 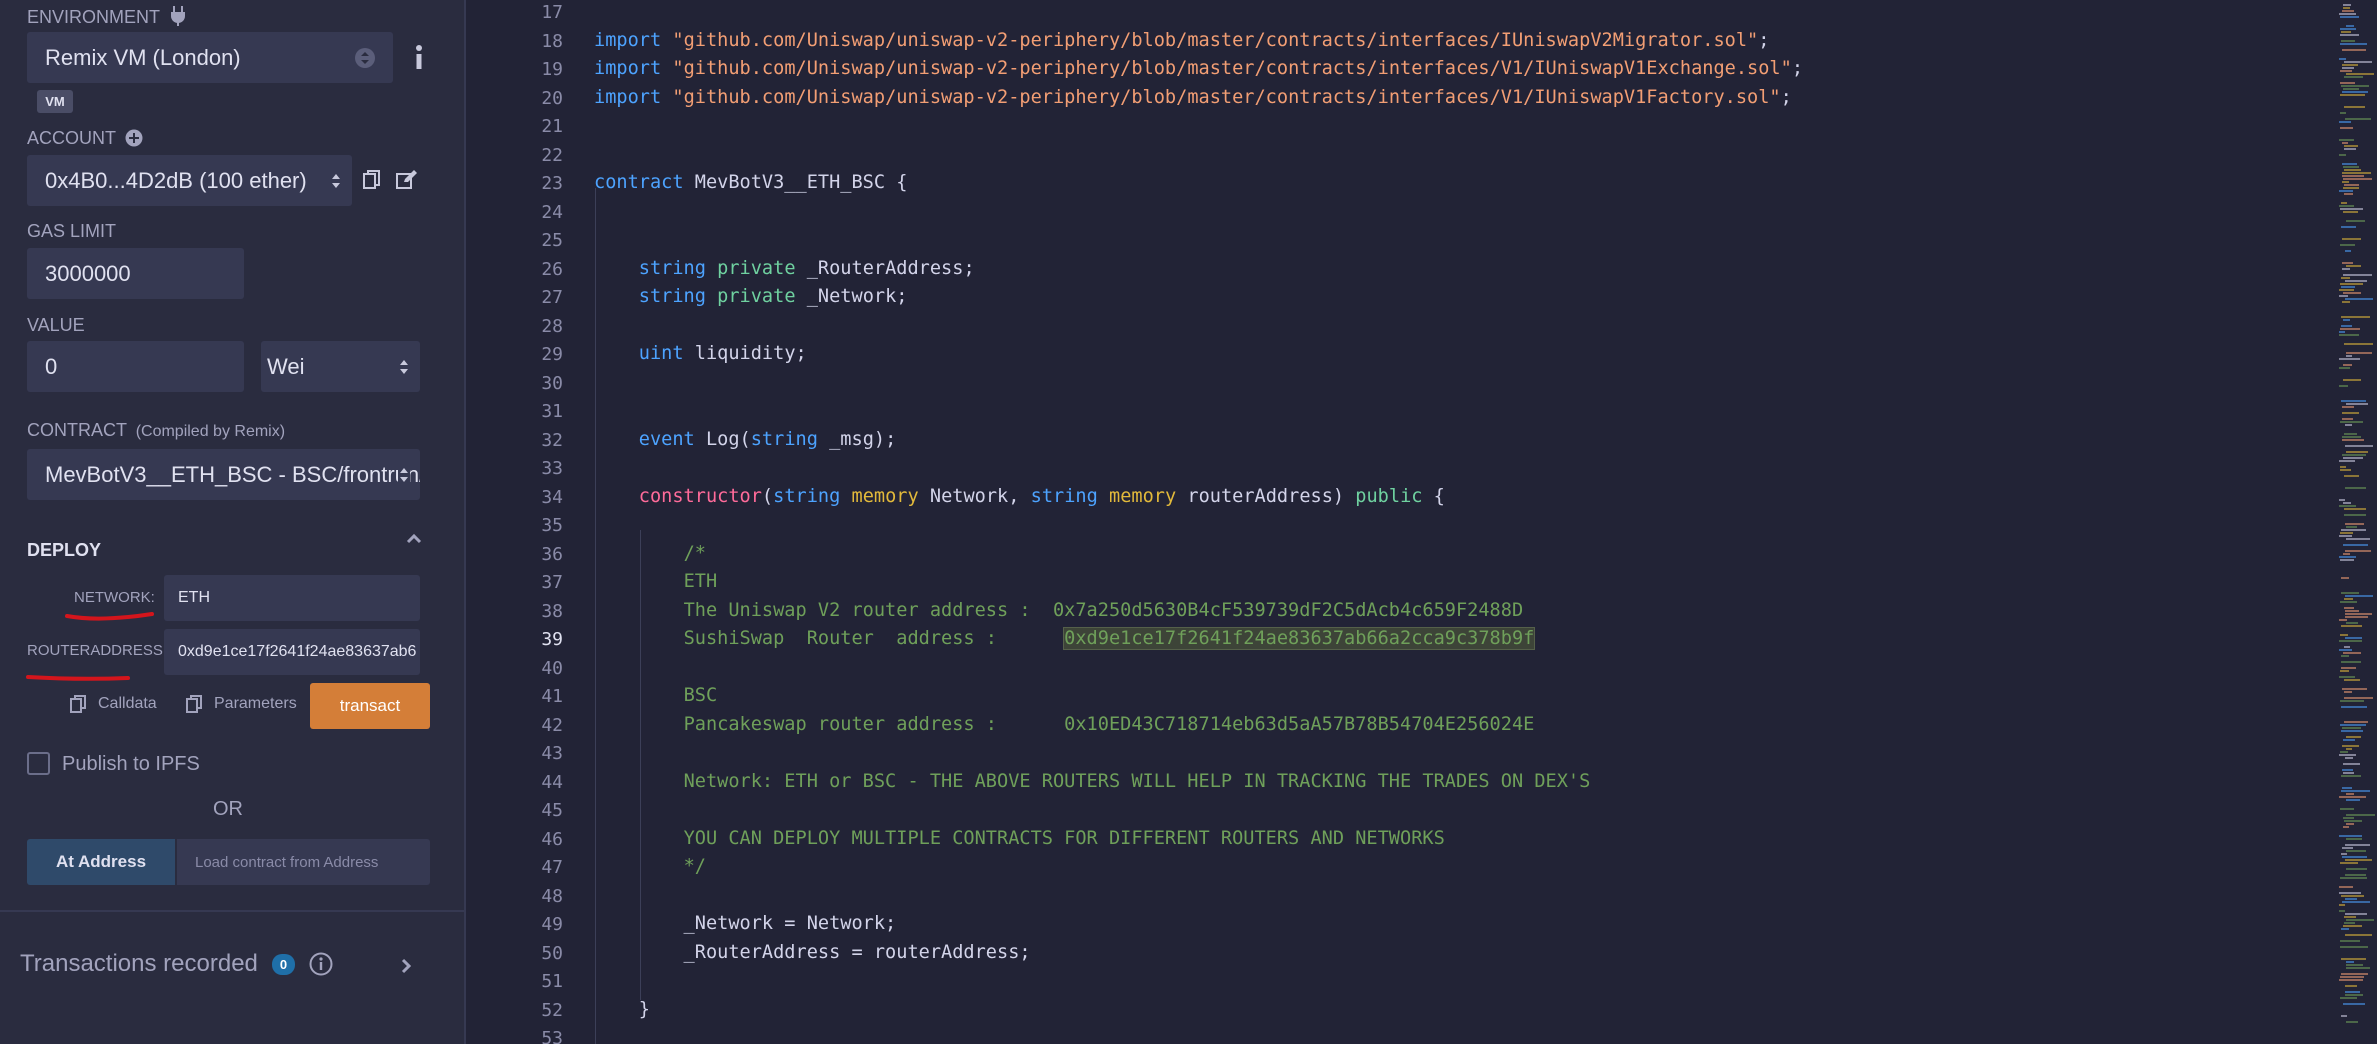 What do you see at coordinates (419, 57) in the screenshot?
I see `info-icon` at bounding box center [419, 57].